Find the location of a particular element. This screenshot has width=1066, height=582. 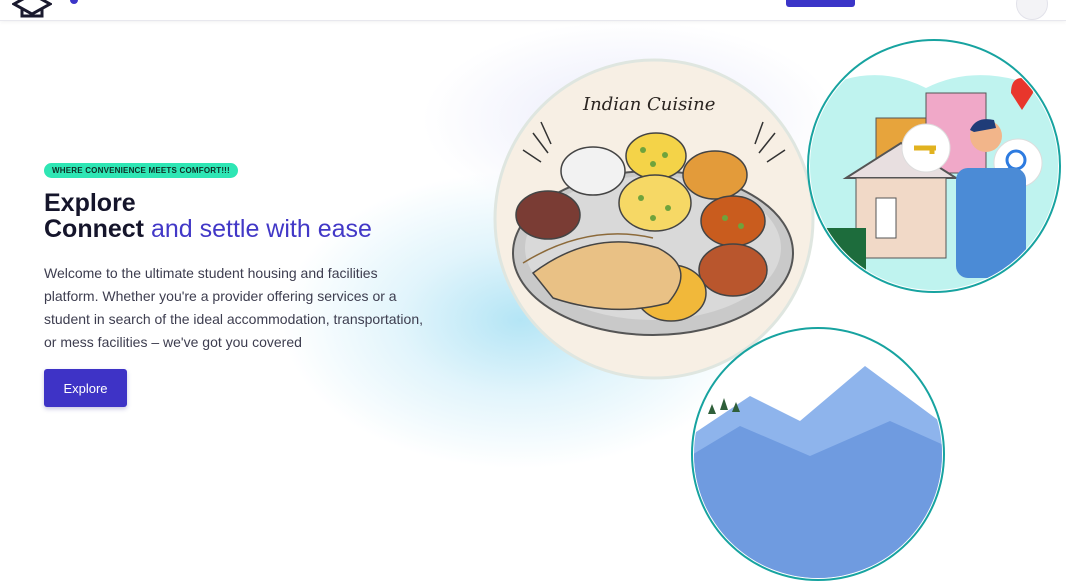

hero-title-line2: Connect and settle with ease is located at coordinates (244, 229).